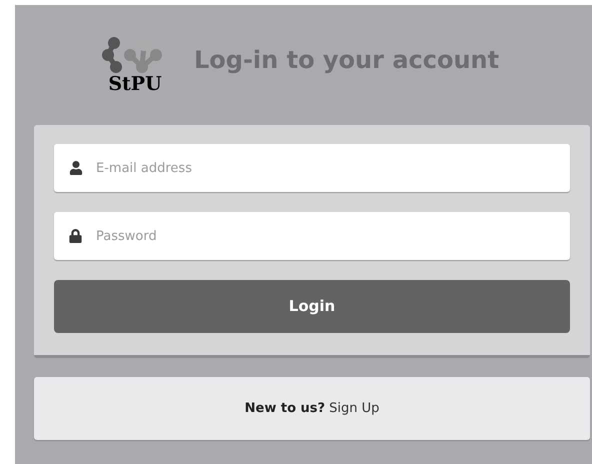  I want to click on signup-prompt: New to us?, so click(285, 409).